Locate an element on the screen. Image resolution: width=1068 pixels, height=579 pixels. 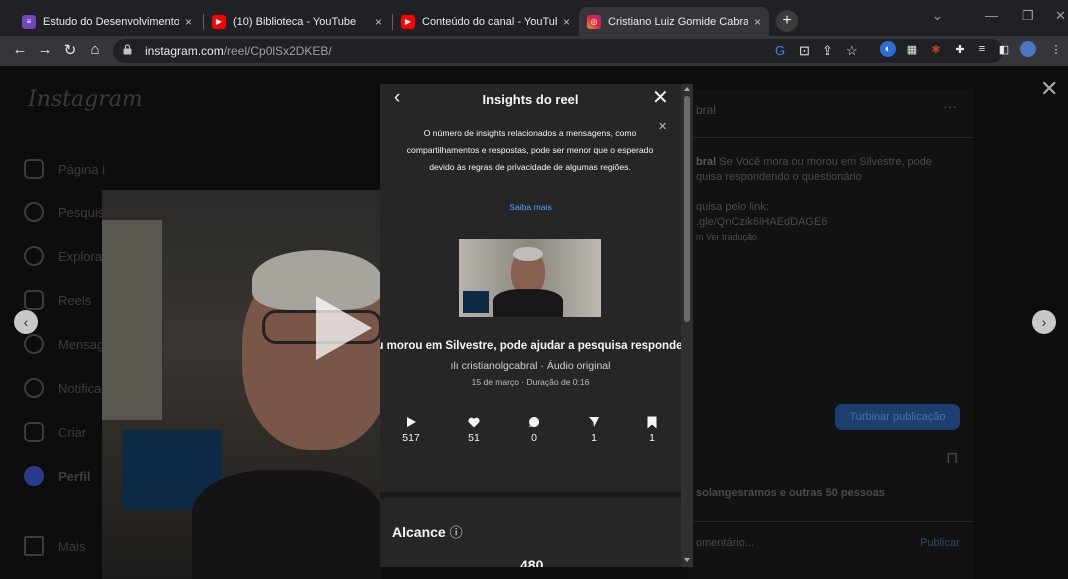
home-icon: ⌂ is located at coordinates (95, 49).